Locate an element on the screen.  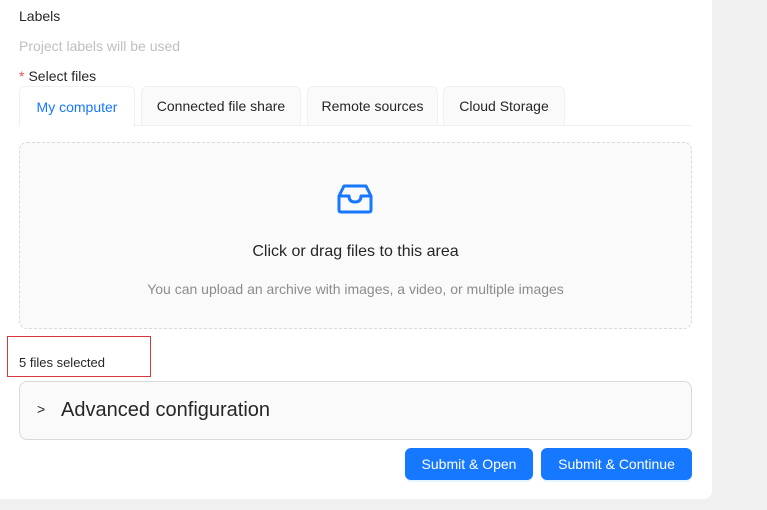
advanced-configuration-panel: > Advanced configuration is located at coordinates (355, 410).